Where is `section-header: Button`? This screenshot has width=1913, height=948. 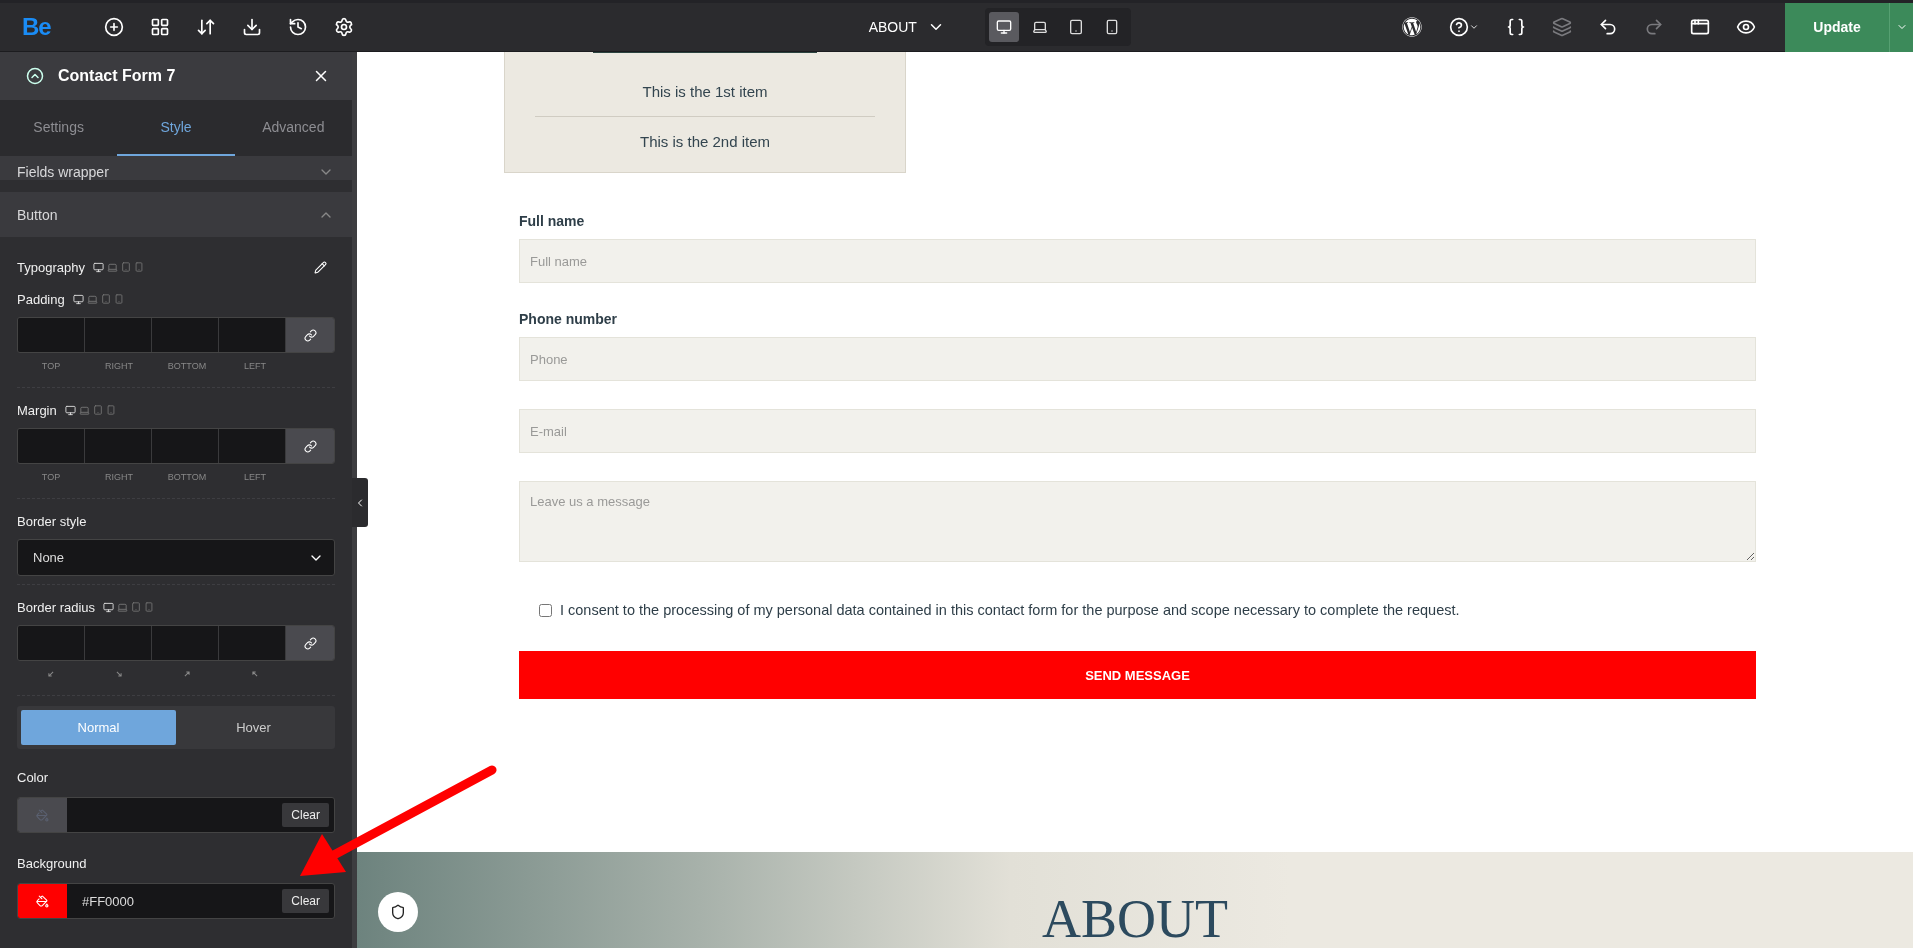 section-header: Button is located at coordinates (176, 214).